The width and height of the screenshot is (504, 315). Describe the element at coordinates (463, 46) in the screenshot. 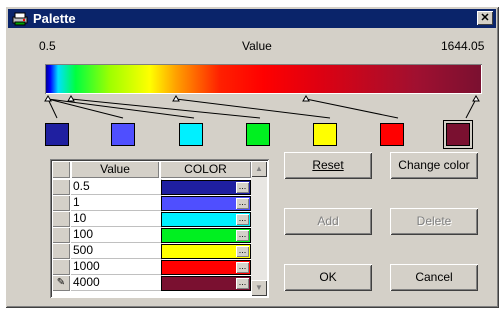

I see `scale-max-label: 1644.05` at that location.